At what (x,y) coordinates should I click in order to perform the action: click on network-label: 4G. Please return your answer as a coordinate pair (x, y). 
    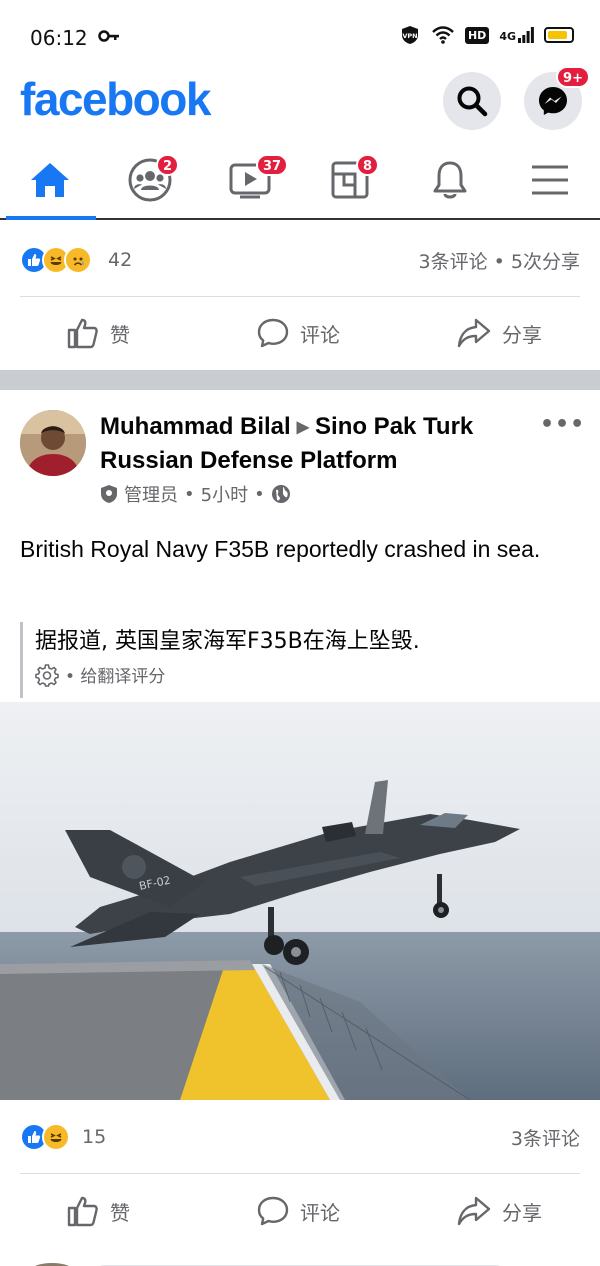
    Looking at the image, I should click on (507, 36).